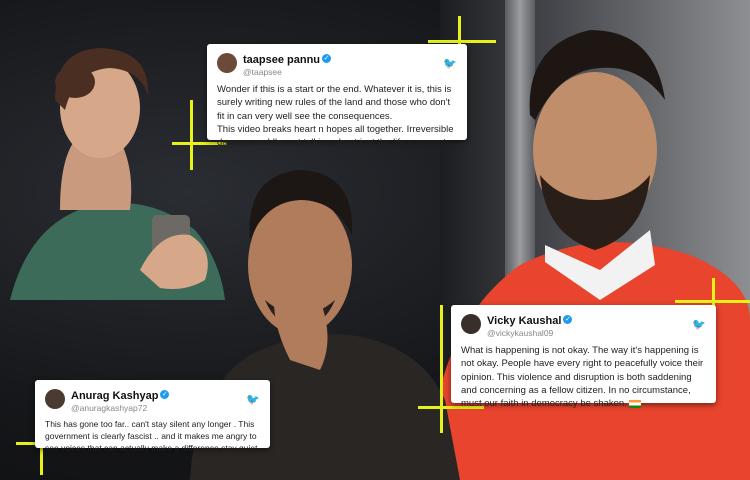  I want to click on tweet-header: Anurag Kashyap ✓ @anuragkashyap72 🐦, so click(152, 399).